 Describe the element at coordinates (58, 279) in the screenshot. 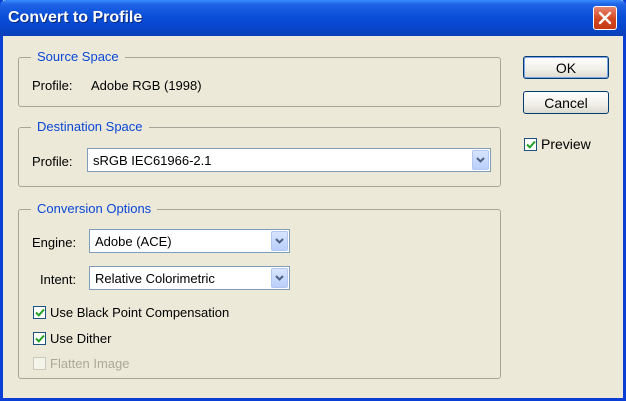

I see `intent-label: Intent:` at that location.